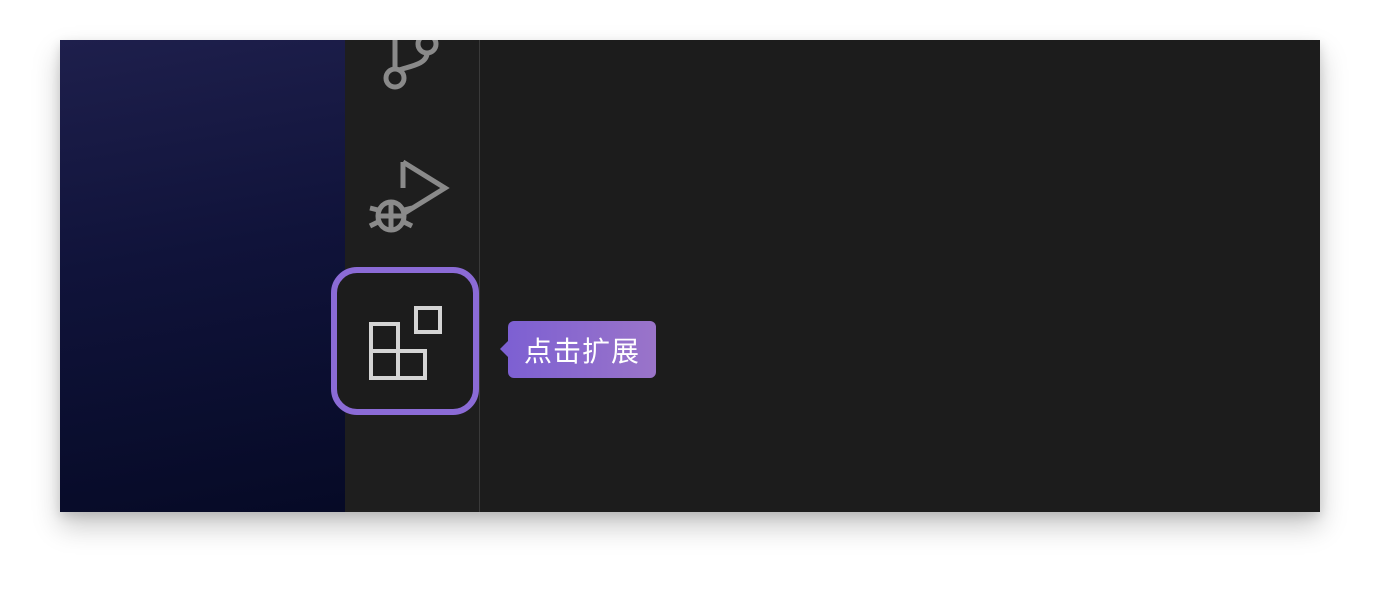 The height and width of the screenshot is (592, 1380). I want to click on source-control-icon, so click(410, 68).